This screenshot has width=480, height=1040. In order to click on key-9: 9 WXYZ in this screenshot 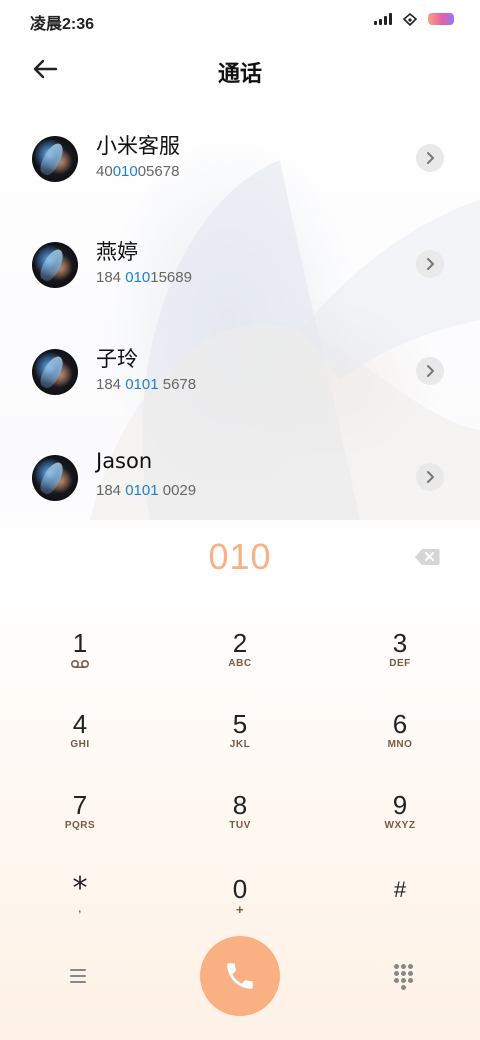, I will do `click(400, 823)`.